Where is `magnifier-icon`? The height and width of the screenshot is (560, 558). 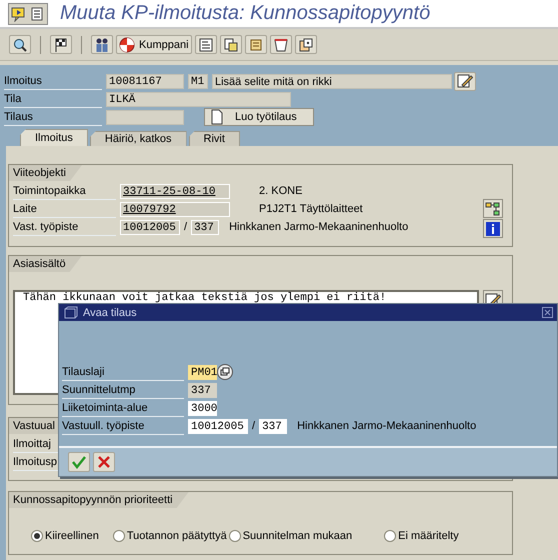 magnifier-icon is located at coordinates (20, 44).